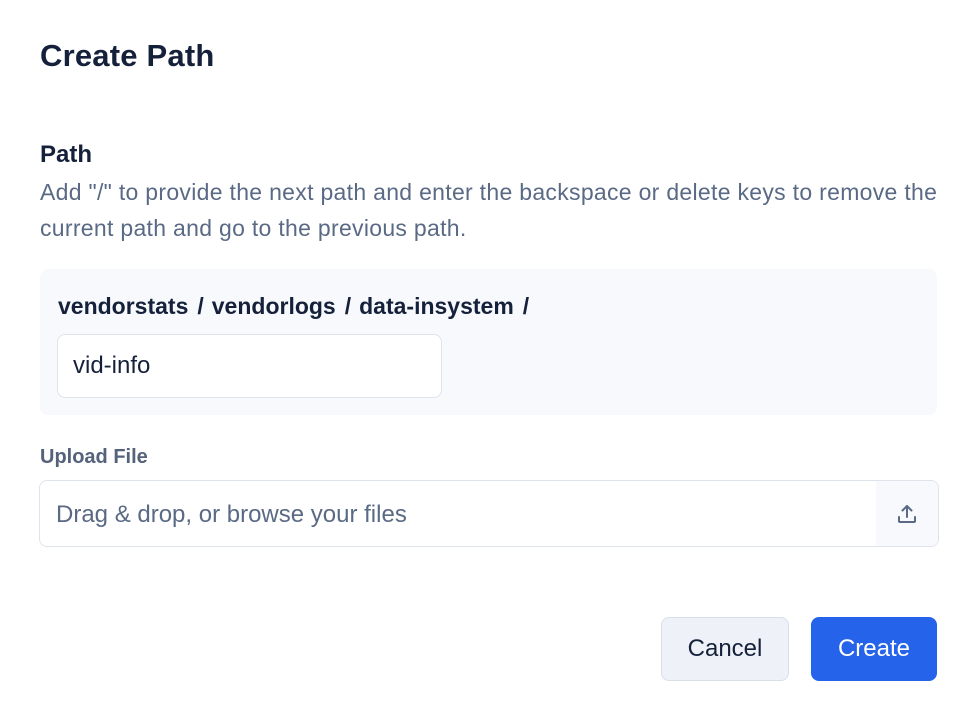 This screenshot has height=718, width=970. I want to click on browse-files-button, so click(907, 513).